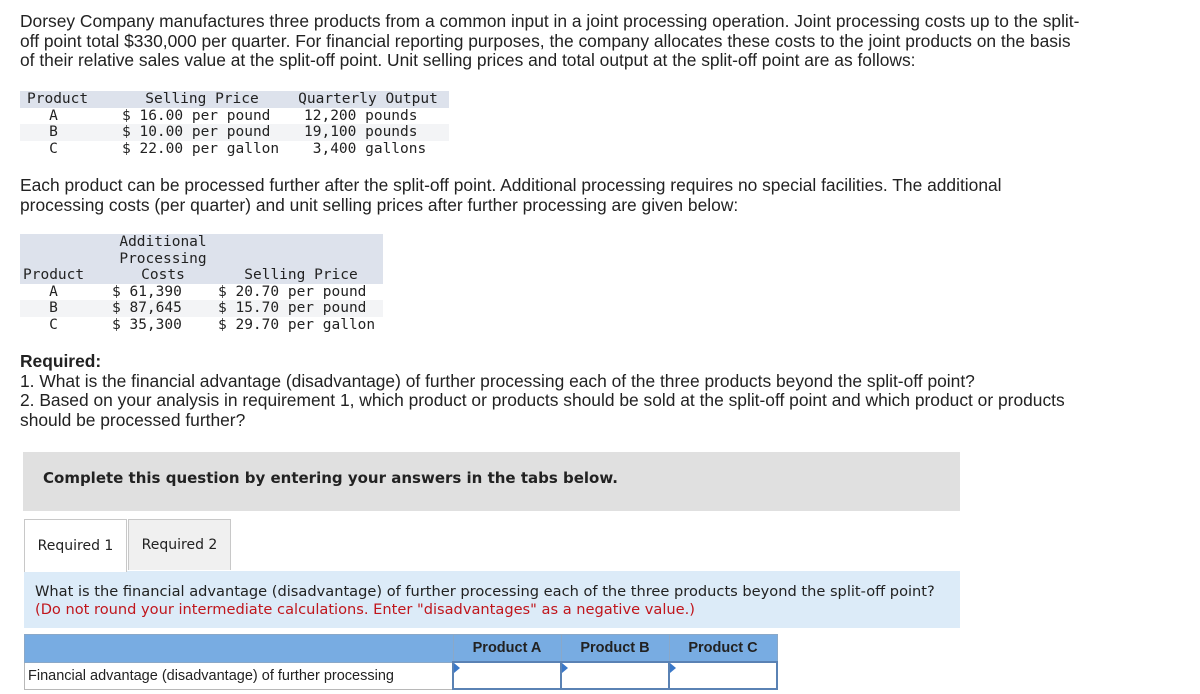 Image resolution: width=1200 pixels, height=694 pixels. I want to click on price-cell: $ 20.70 per pound, so click(292, 291).